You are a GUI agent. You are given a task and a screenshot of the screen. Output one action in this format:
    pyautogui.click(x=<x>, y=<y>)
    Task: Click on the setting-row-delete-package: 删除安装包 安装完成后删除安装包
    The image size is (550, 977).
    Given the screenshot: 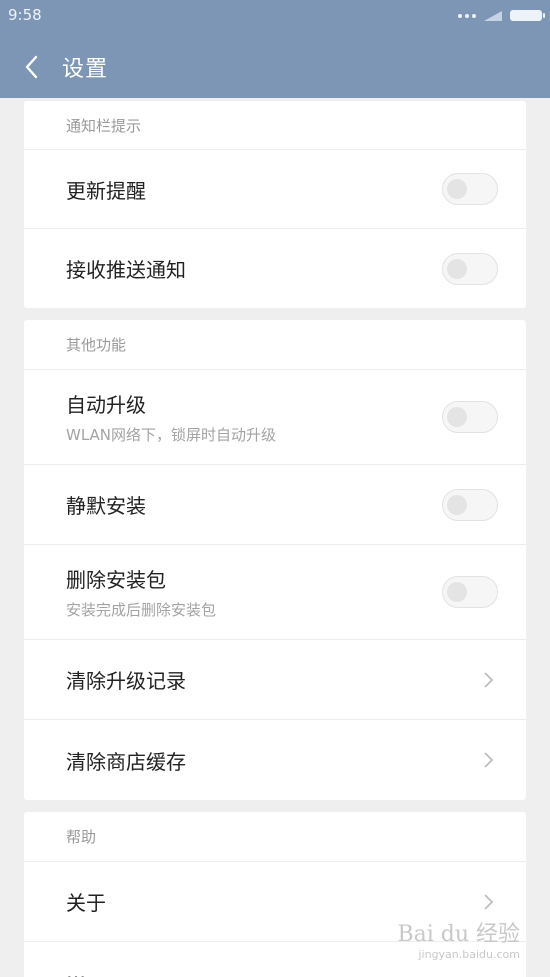 What is the action you would take?
    pyautogui.click(x=275, y=592)
    